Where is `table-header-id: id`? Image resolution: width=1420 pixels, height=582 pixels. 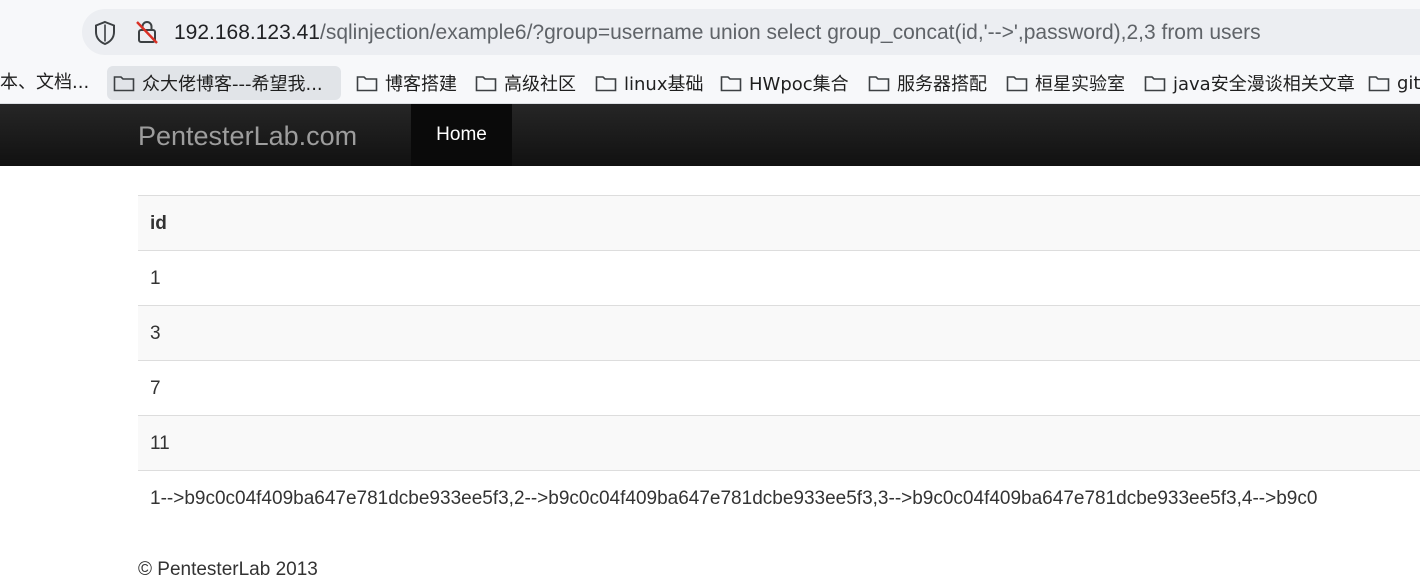
table-header-id: id is located at coordinates (779, 222).